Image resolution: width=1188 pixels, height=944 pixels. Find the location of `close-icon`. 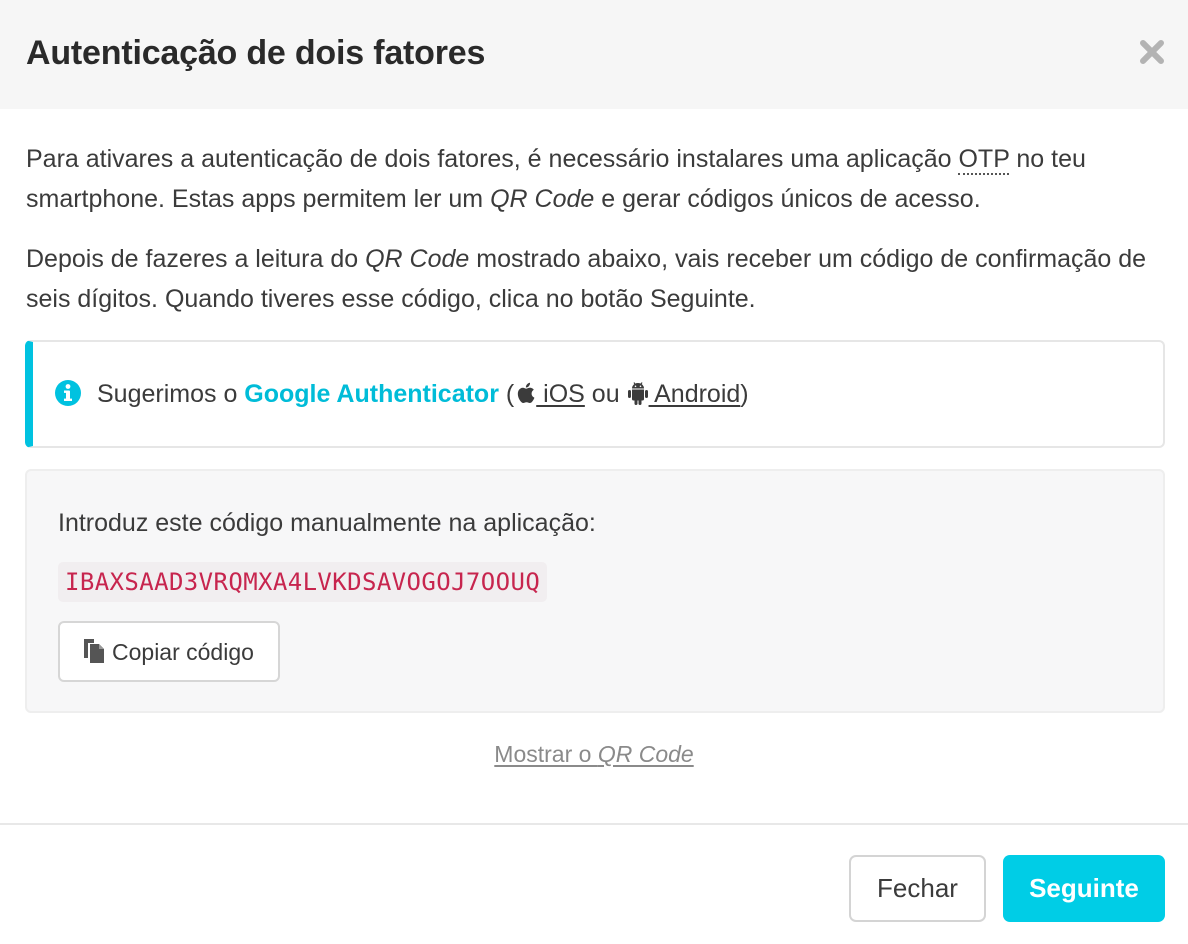

close-icon is located at coordinates (1152, 52).